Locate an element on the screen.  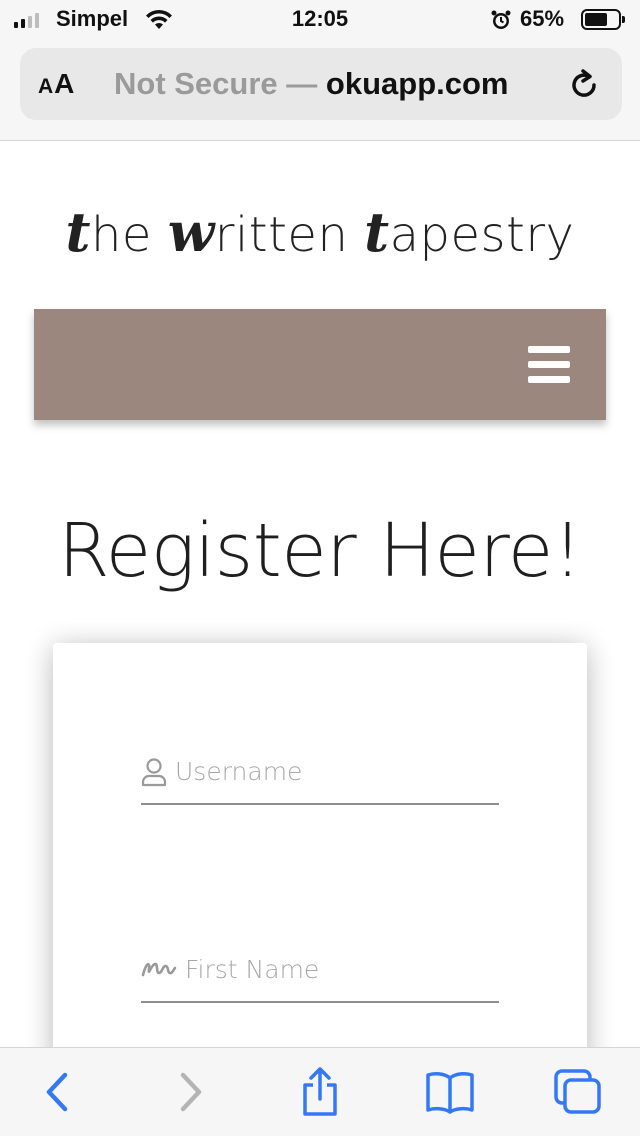
address-bar: AA Not Secure — okuapp.com is located at coordinates (321, 84).